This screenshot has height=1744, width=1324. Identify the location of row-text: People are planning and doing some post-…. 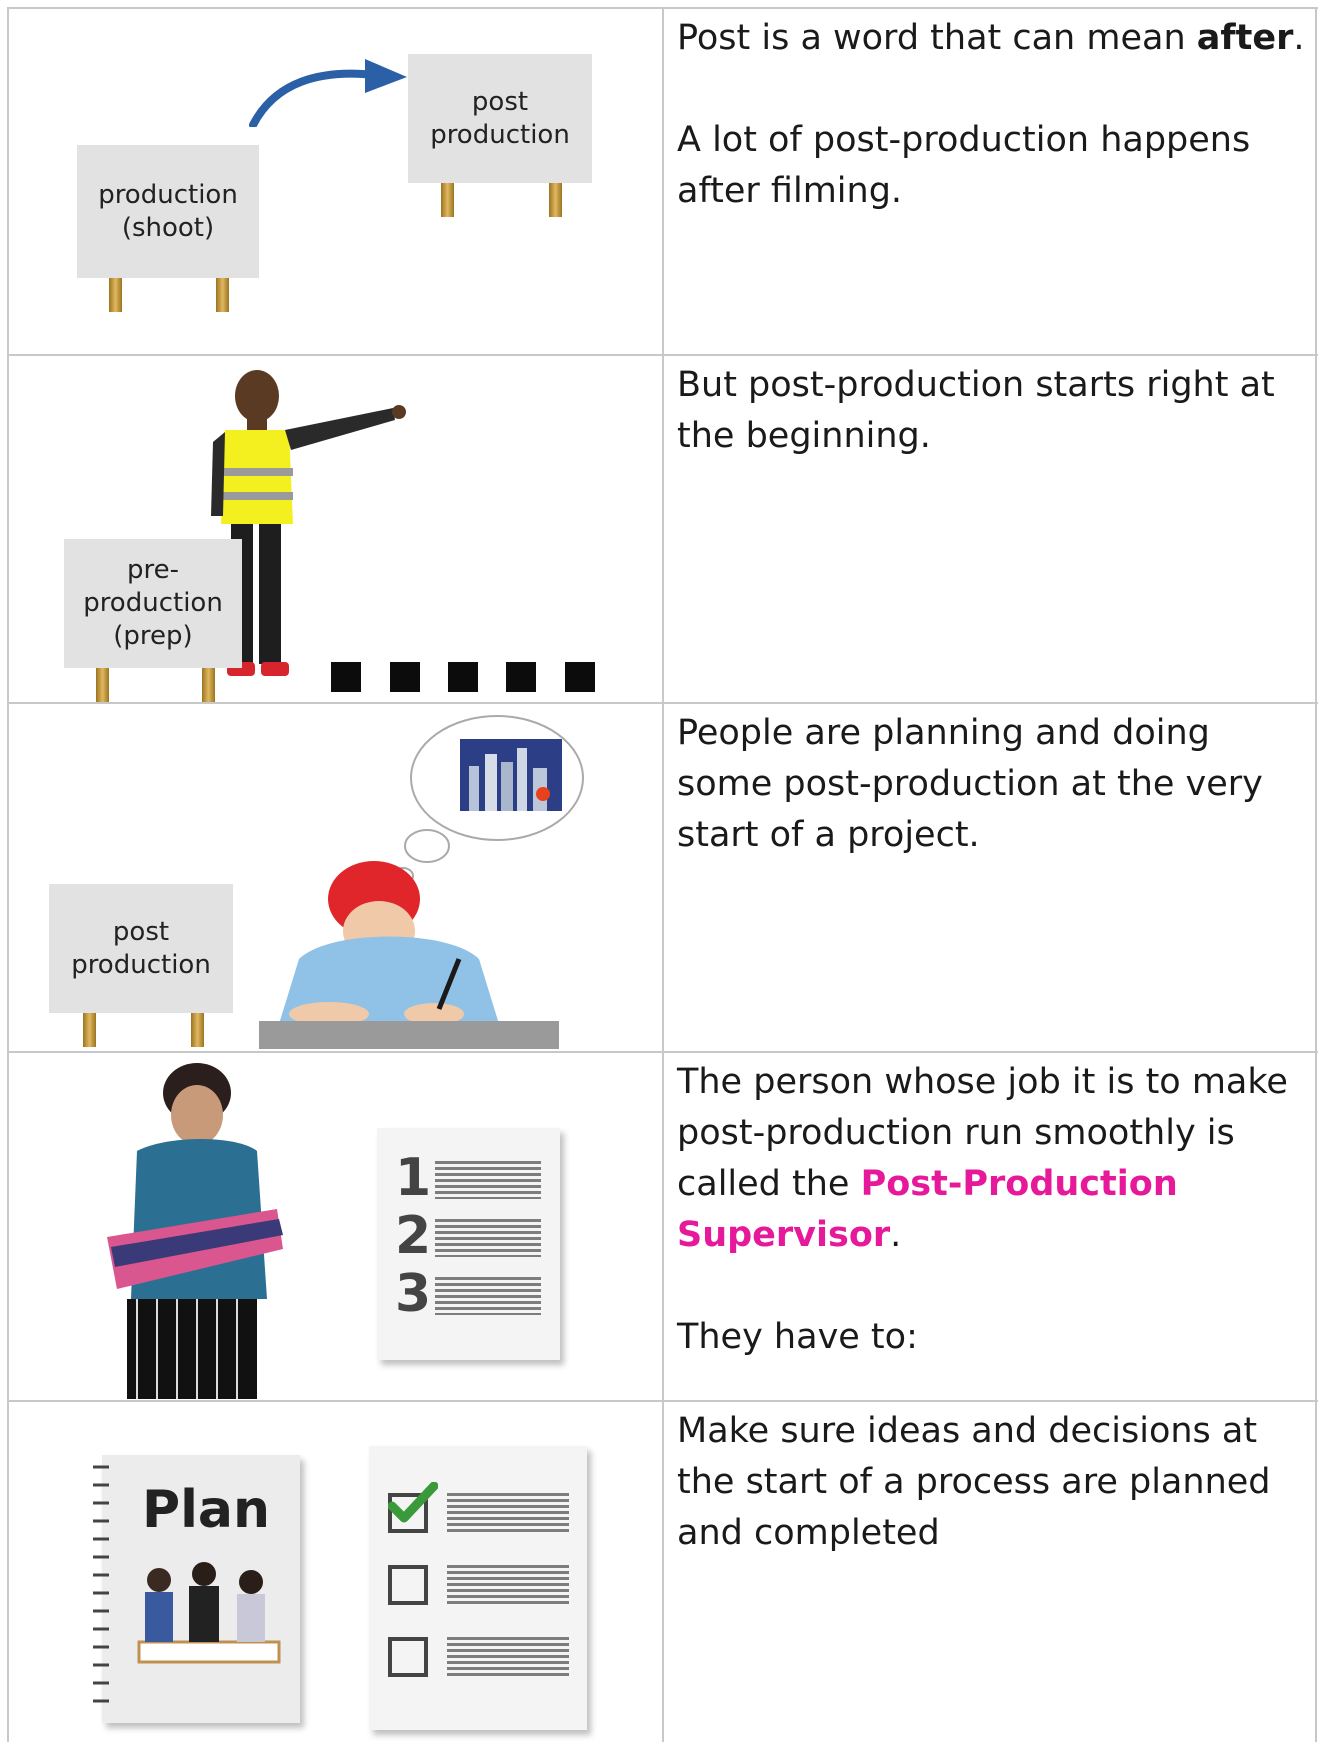
(992, 784).